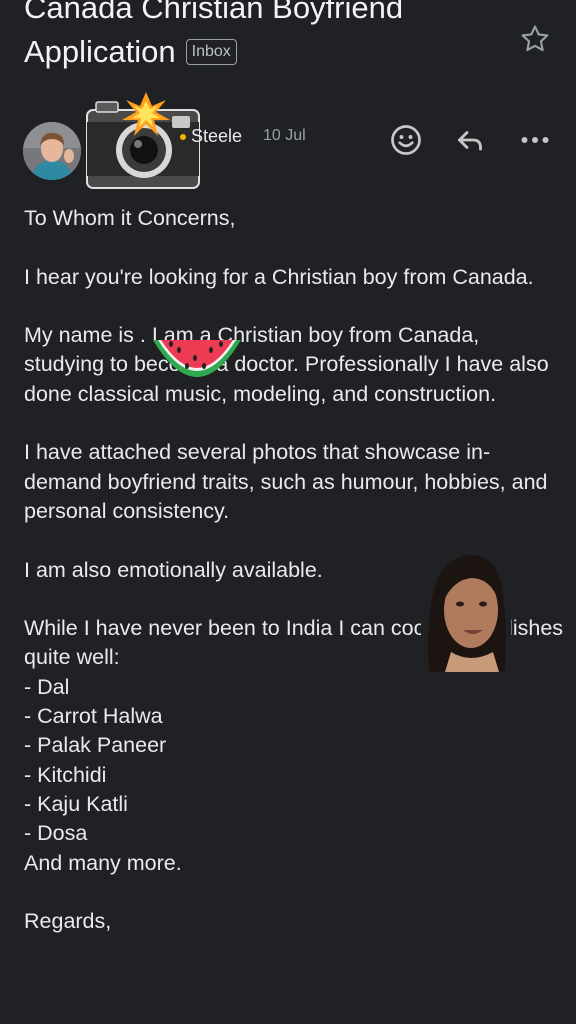 The image size is (576, 1024). I want to click on status-dot, so click(183, 137).